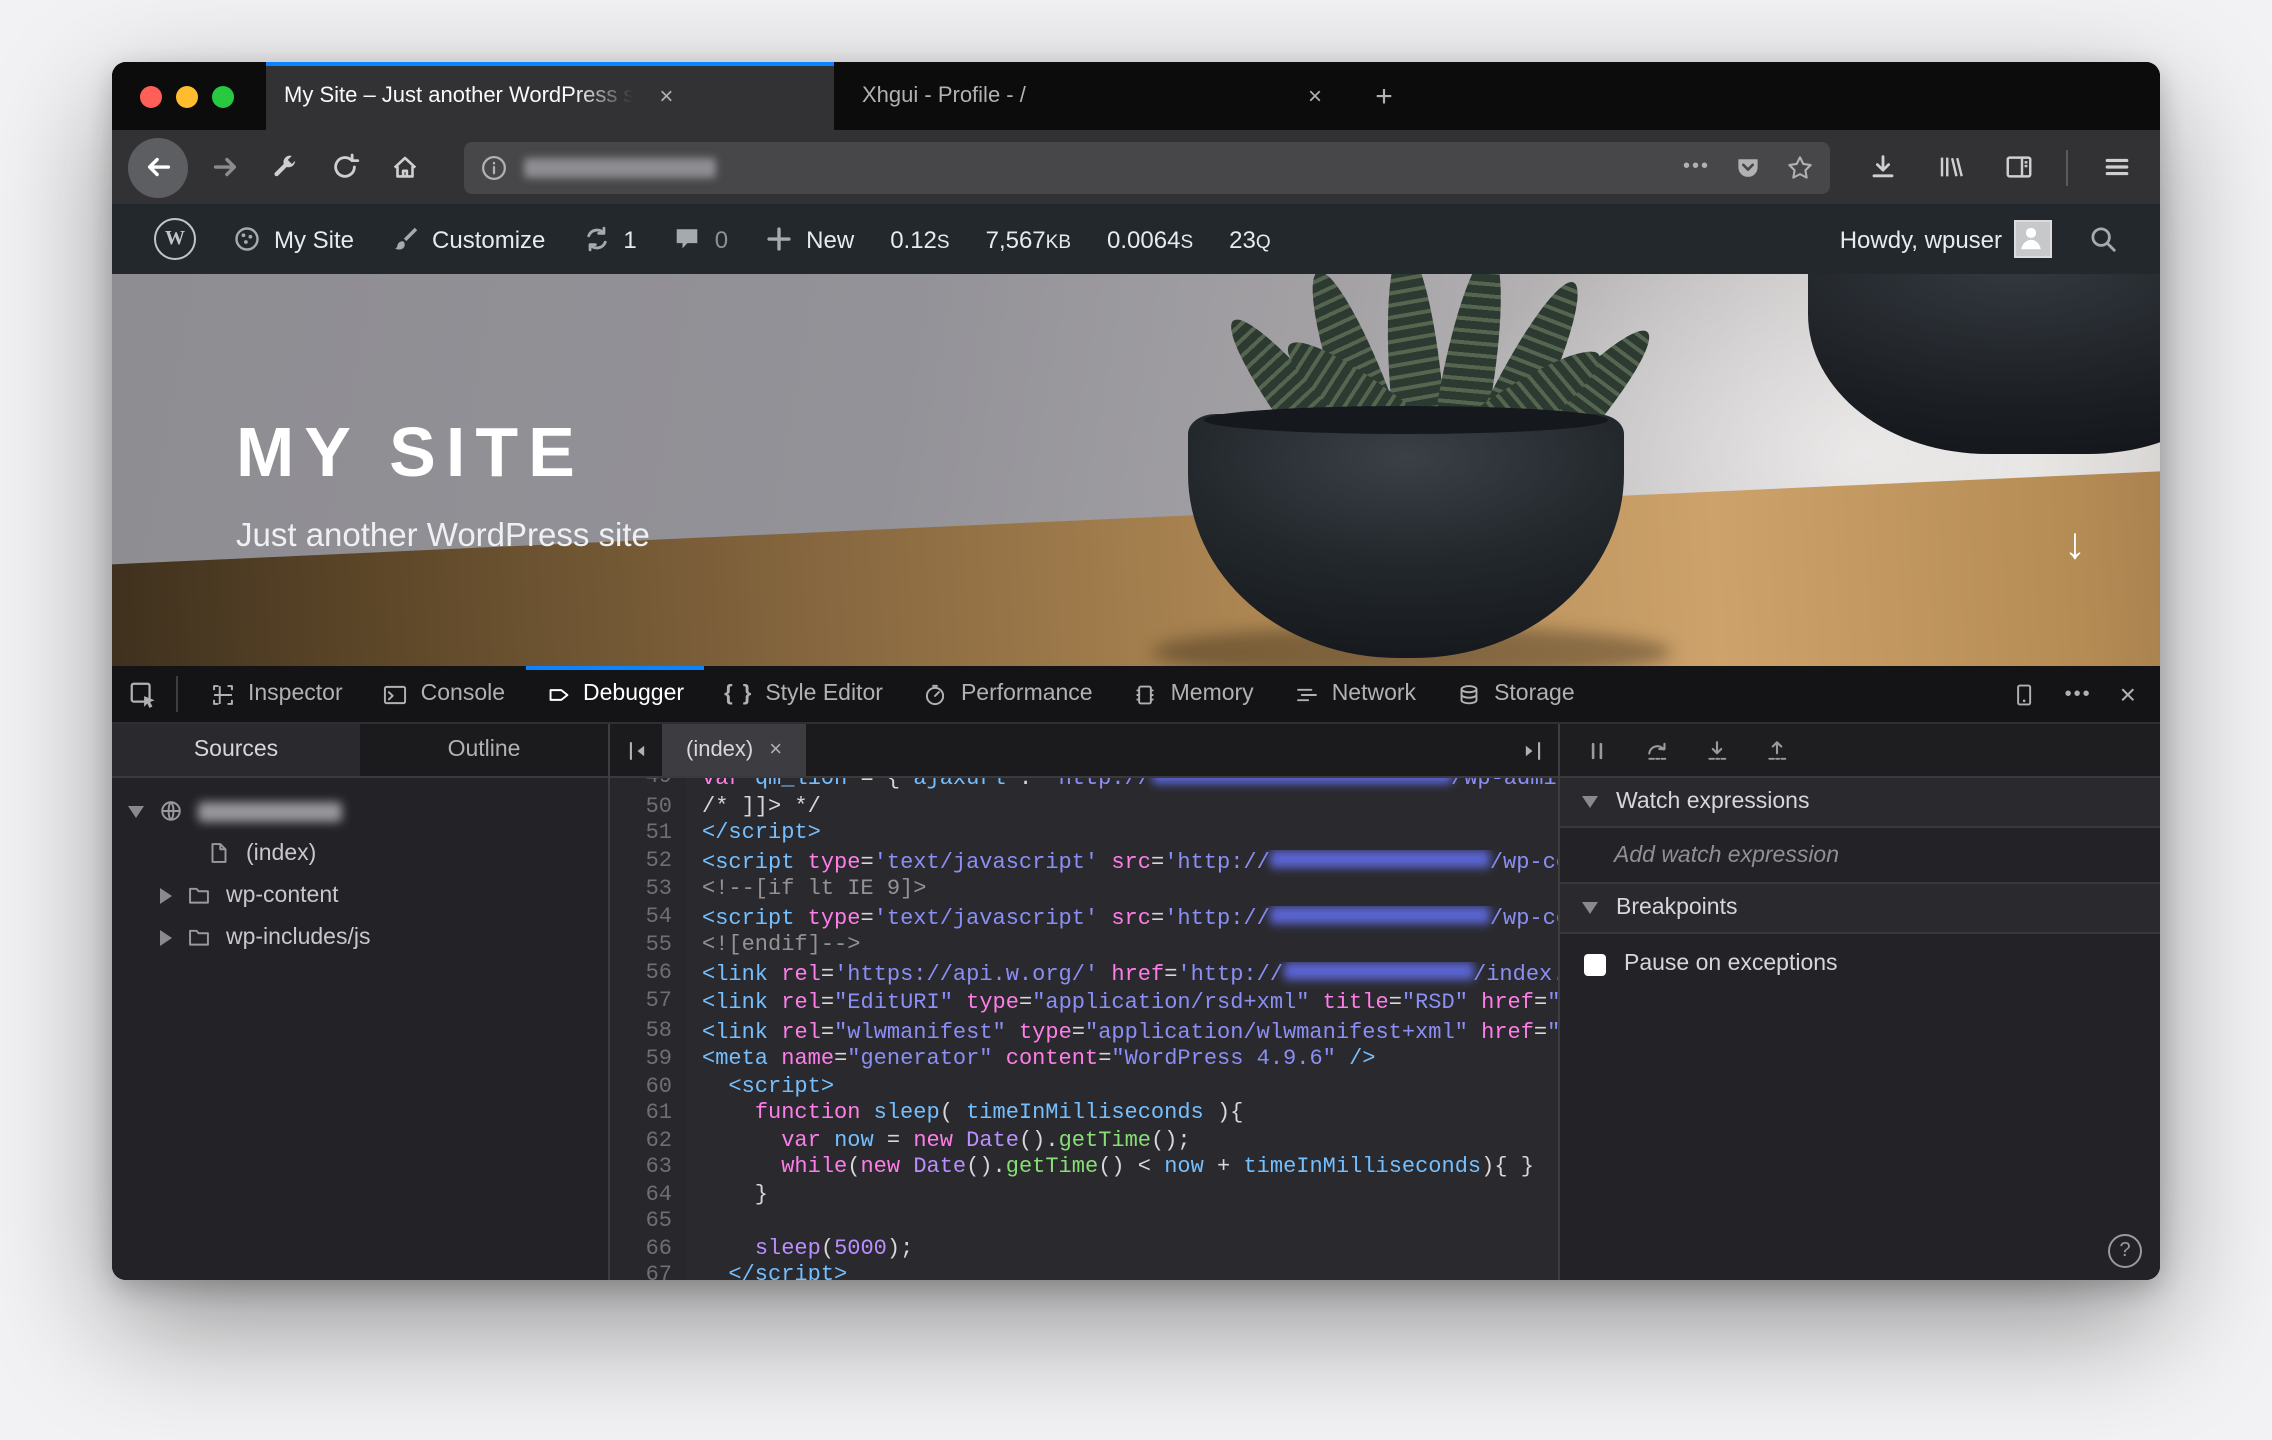 This screenshot has width=2272, height=1440. What do you see at coordinates (360, 853) in the screenshot?
I see `tree-item--index-: (index)` at bounding box center [360, 853].